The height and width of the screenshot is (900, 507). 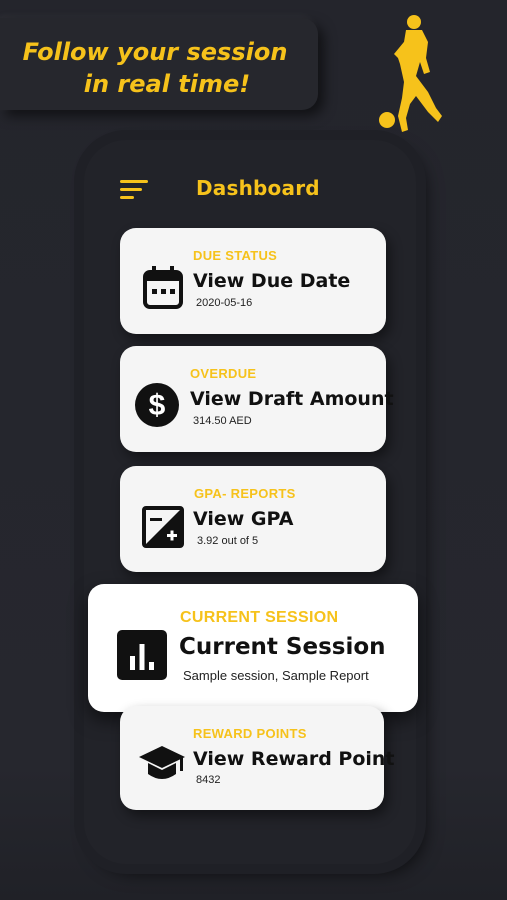 I want to click on card-title: Current Session, so click(x=282, y=647).